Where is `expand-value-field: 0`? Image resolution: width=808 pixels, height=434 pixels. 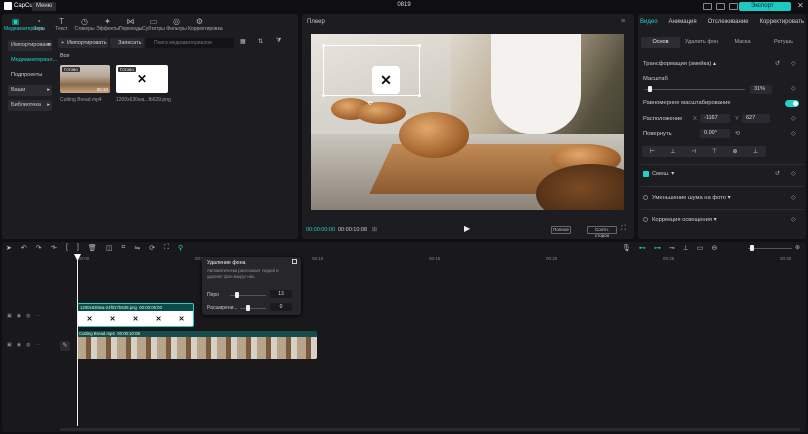 expand-value-field: 0 is located at coordinates (281, 307).